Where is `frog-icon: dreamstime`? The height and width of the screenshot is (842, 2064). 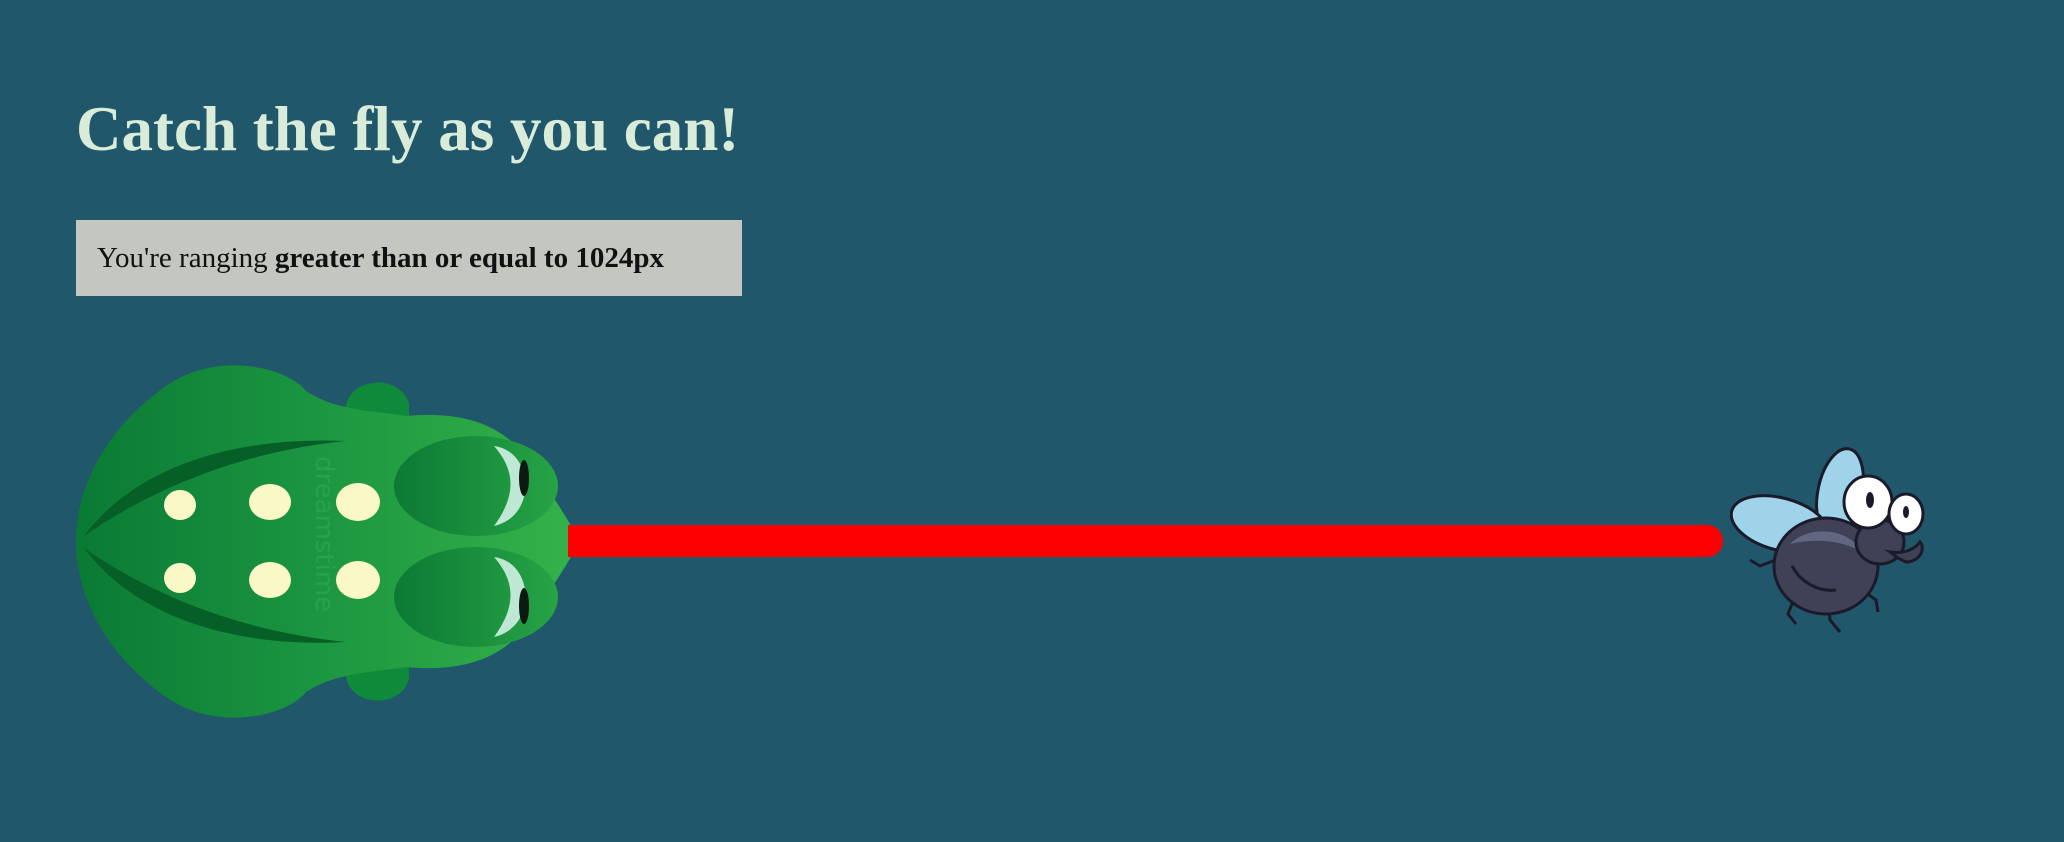 frog-icon: dreamstime is located at coordinates (326, 541).